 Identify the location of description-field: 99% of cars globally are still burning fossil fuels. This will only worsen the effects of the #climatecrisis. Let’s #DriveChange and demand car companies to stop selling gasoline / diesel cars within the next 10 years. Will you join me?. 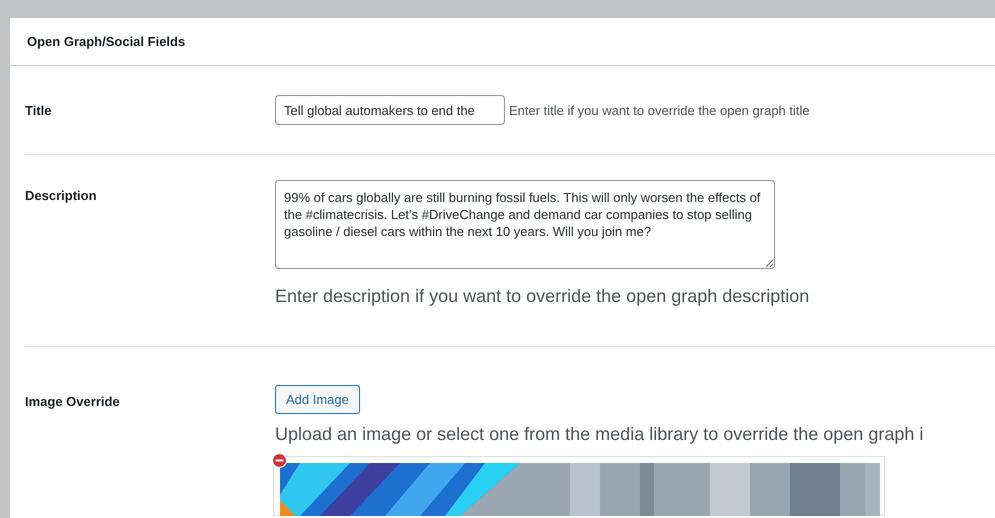
(525, 224).